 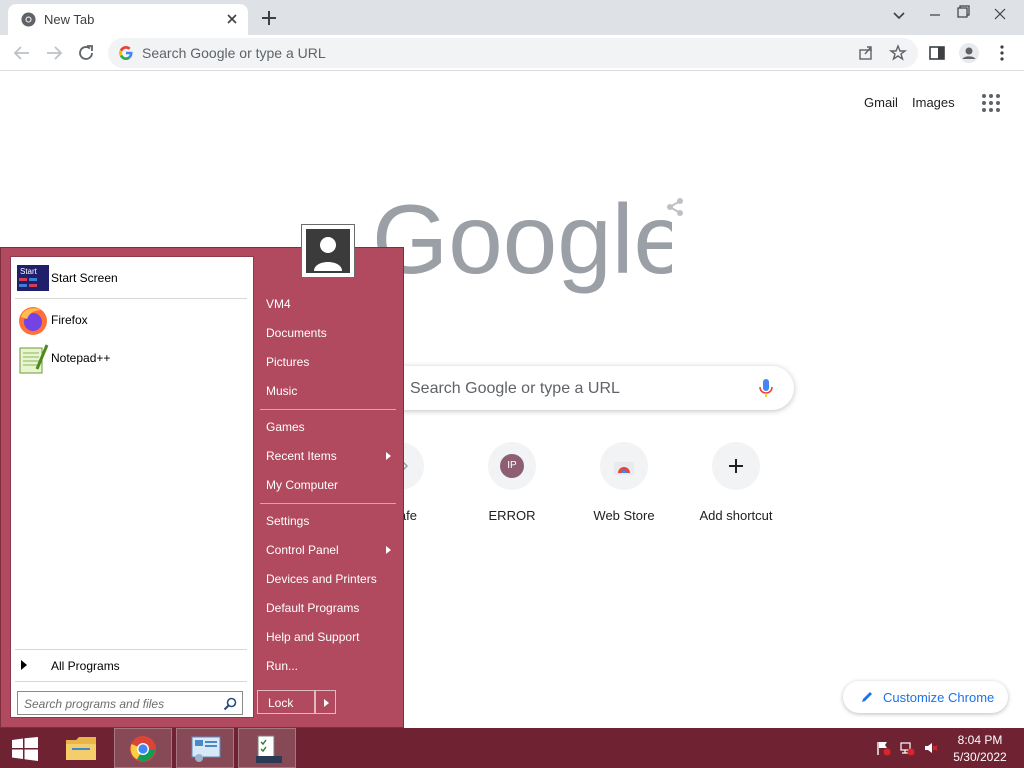 I want to click on shutdown-options-button, so click(x=325, y=702).